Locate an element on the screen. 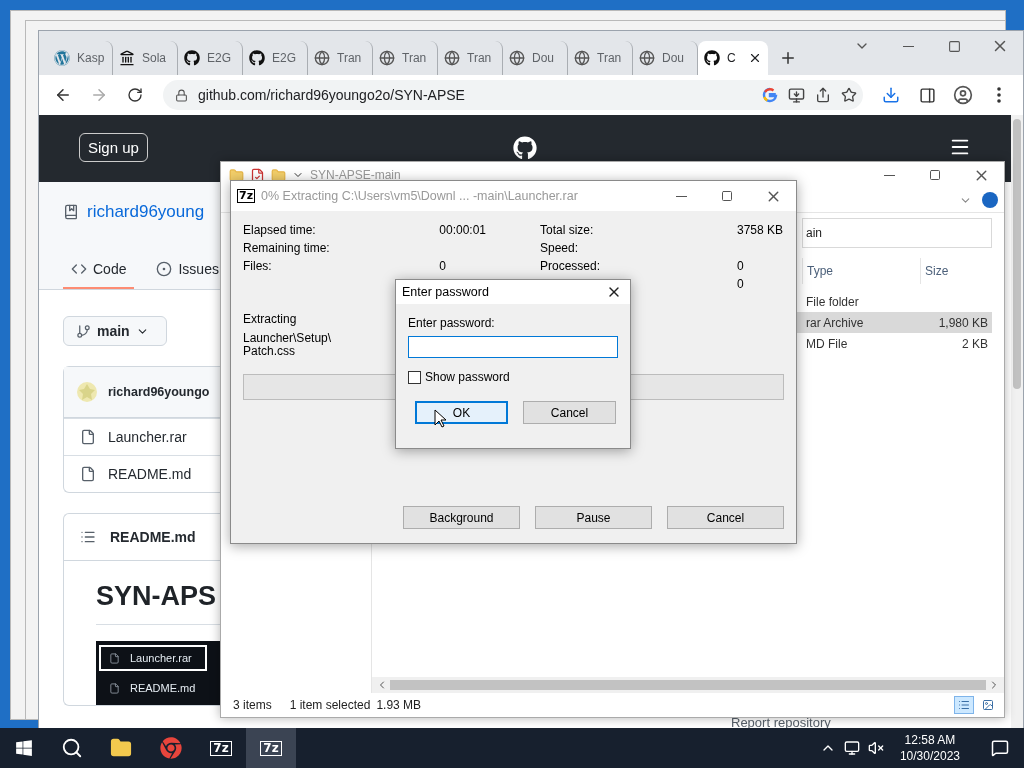 The image size is (1024, 768). volume-muted-icon is located at coordinates (875, 748).